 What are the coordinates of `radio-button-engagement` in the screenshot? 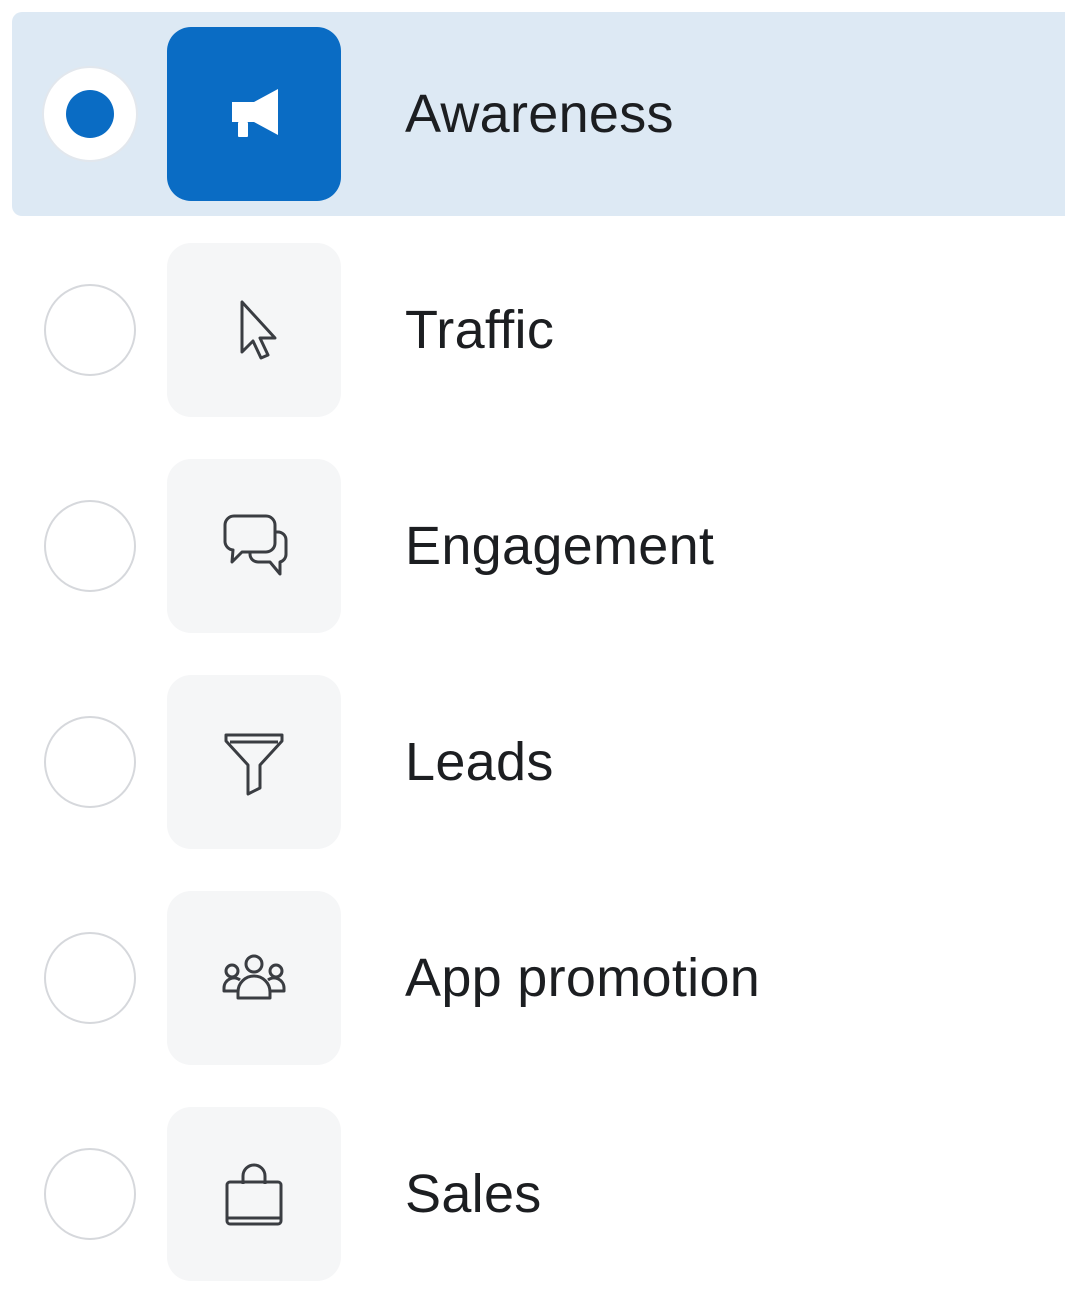 It's located at (90, 546).